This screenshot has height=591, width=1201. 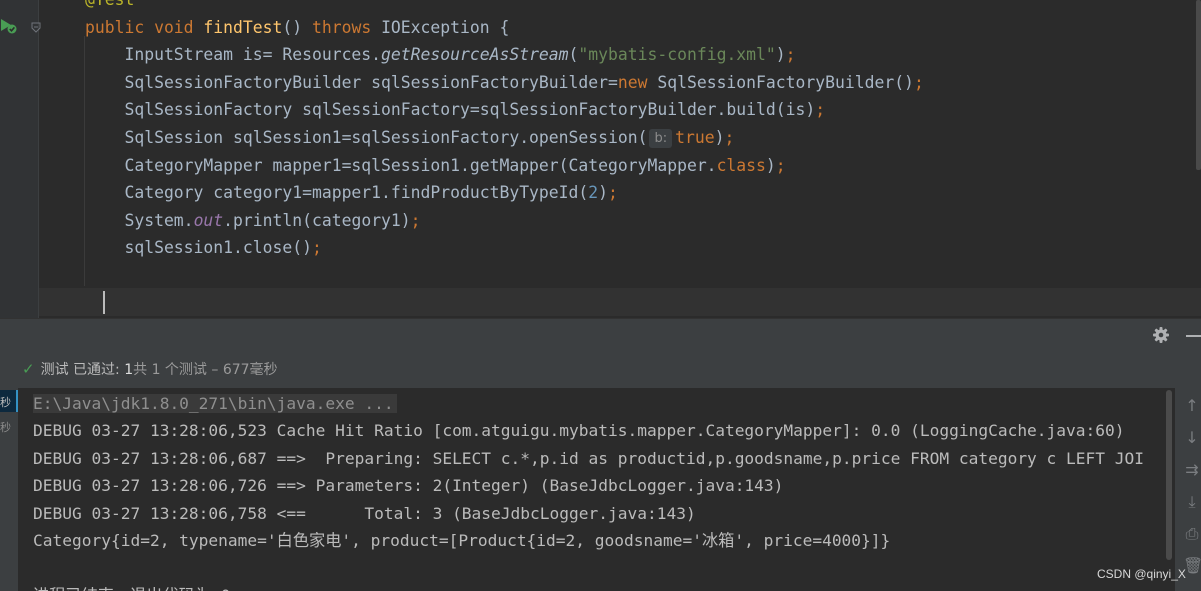 I want to click on code-token: findTest, so click(x=243, y=27).